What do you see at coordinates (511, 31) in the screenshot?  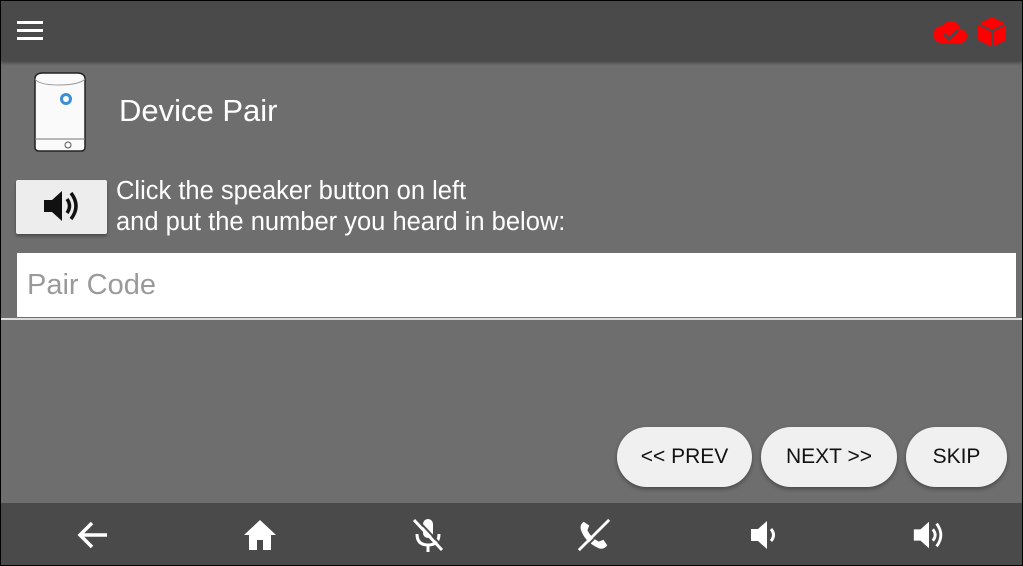 I see `top-app-bar` at bounding box center [511, 31].